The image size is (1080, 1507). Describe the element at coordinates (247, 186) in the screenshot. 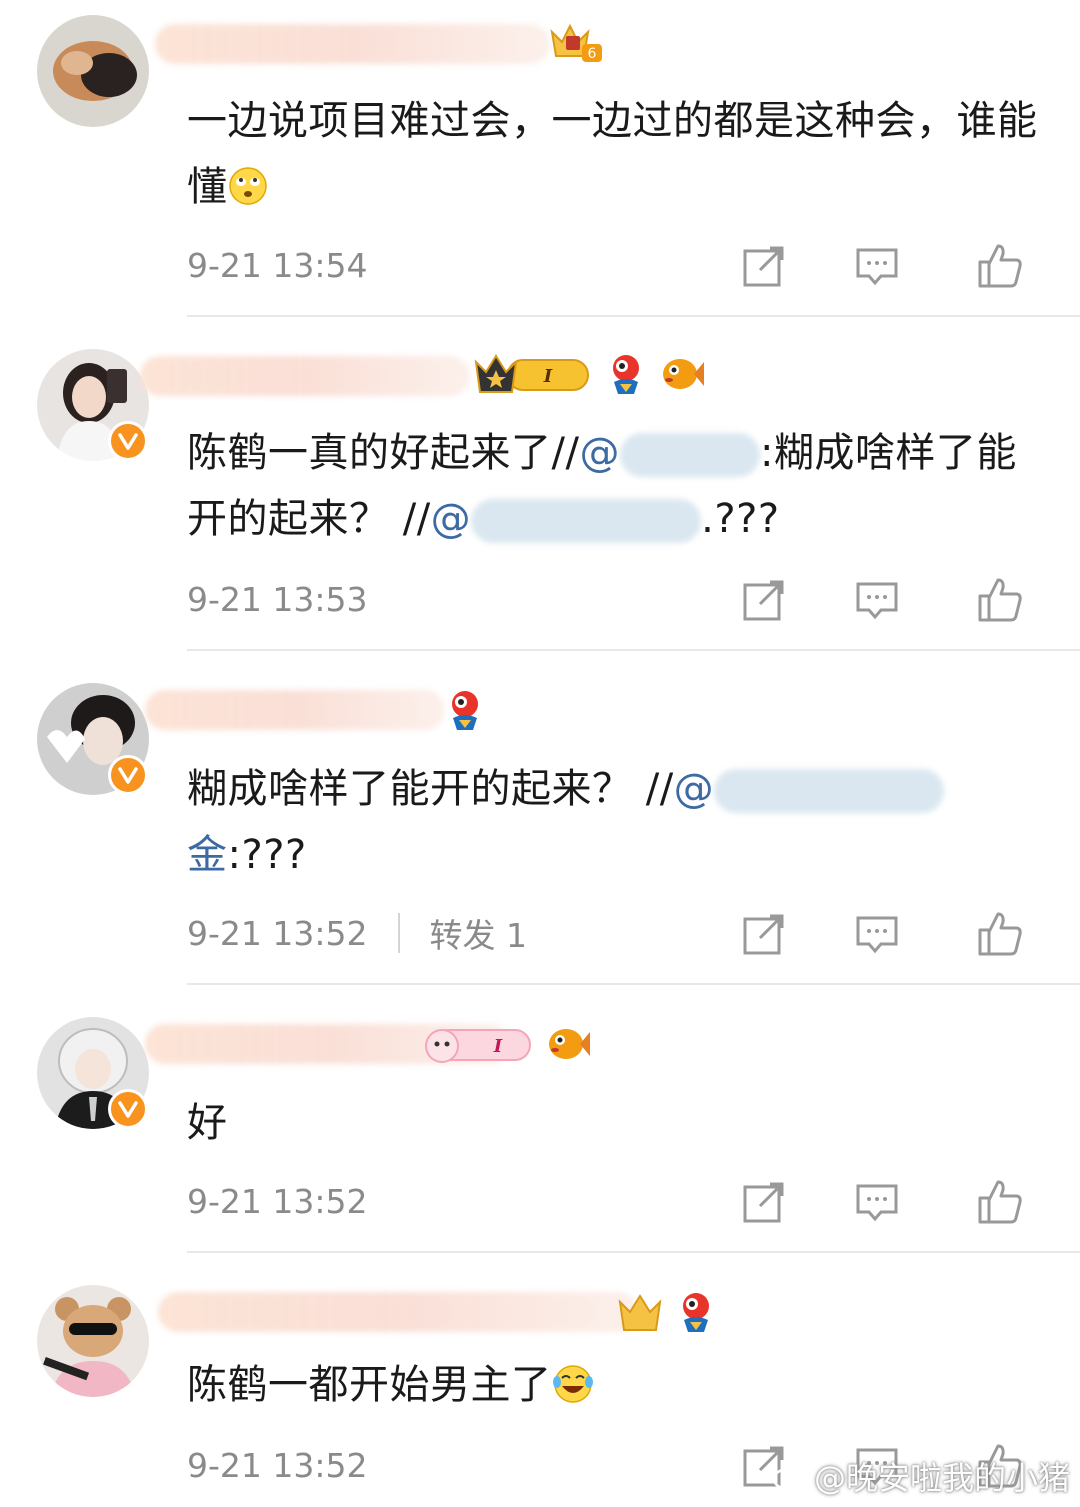

I see `rolling-eyes-emoji-icon` at that location.